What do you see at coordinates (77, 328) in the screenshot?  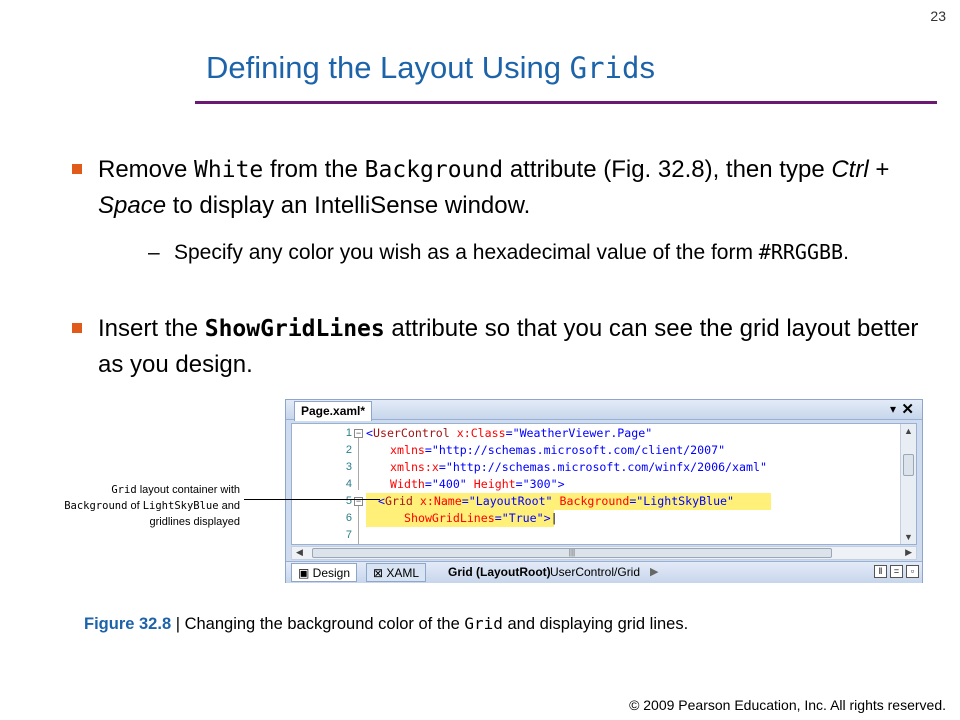 I see `bullet-square-icon` at bounding box center [77, 328].